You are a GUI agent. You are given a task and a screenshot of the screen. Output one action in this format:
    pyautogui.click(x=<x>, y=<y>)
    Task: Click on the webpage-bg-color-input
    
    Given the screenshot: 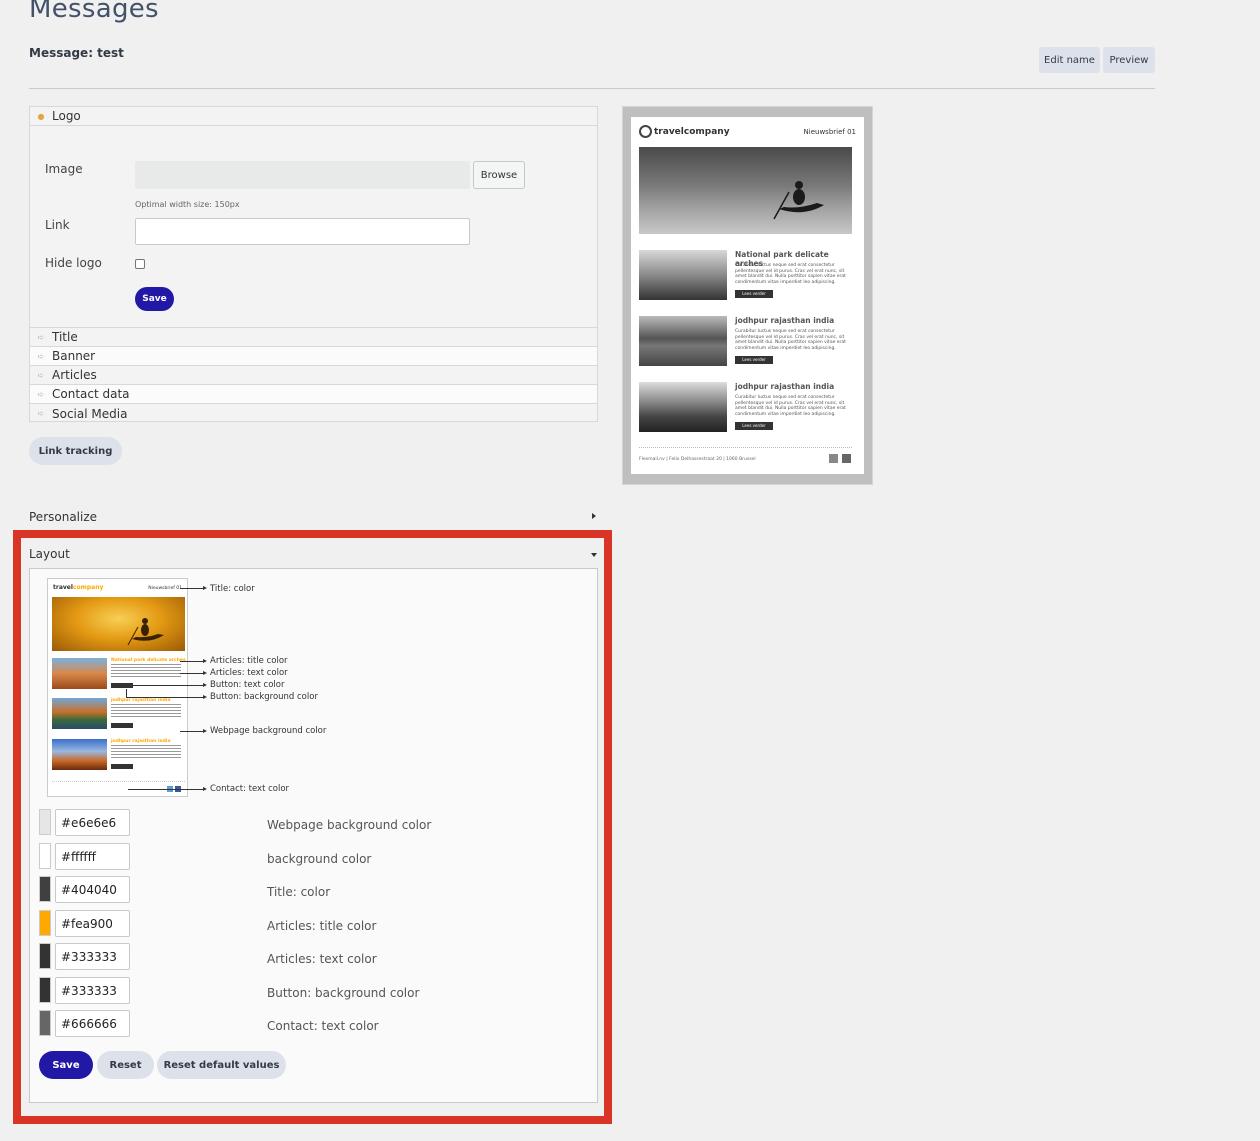 What is the action you would take?
    pyautogui.click(x=92, y=822)
    